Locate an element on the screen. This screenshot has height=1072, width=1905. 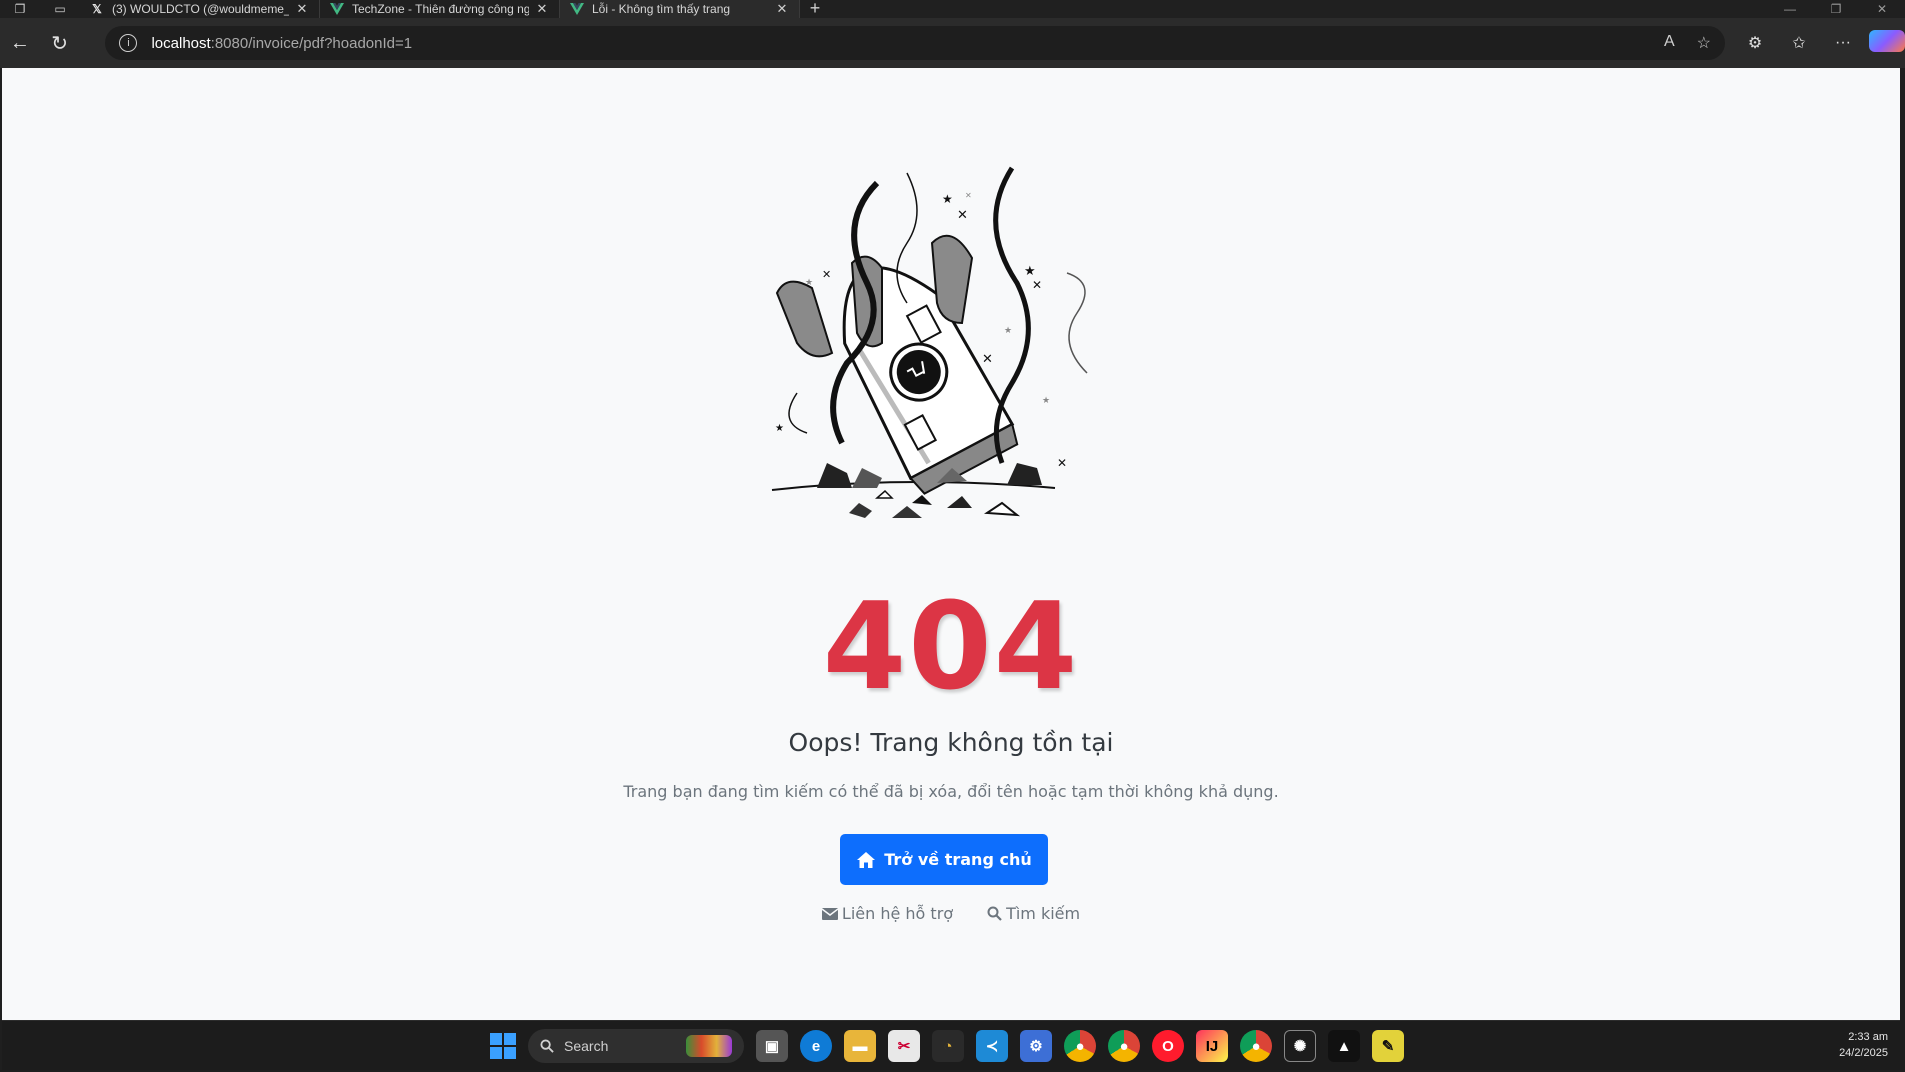
app-icon: ◔ is located at coordinates (948, 1046).